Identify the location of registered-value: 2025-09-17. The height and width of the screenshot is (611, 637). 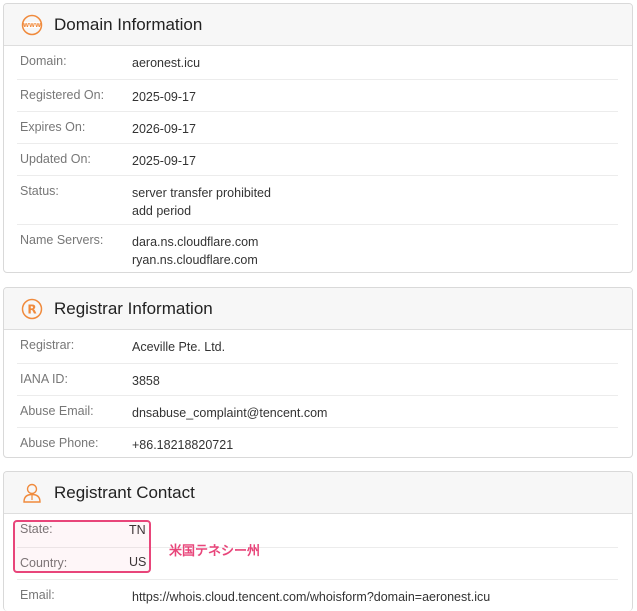
(164, 97).